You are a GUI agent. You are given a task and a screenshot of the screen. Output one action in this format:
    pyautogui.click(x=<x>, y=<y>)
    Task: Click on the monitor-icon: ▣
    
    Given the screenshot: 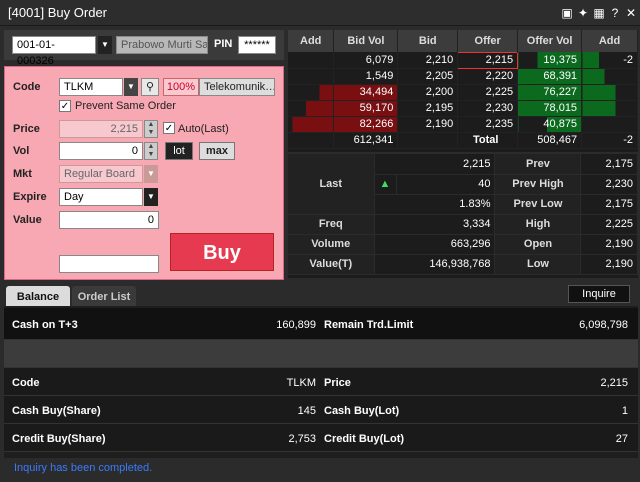 What is the action you would take?
    pyautogui.click(x=567, y=13)
    